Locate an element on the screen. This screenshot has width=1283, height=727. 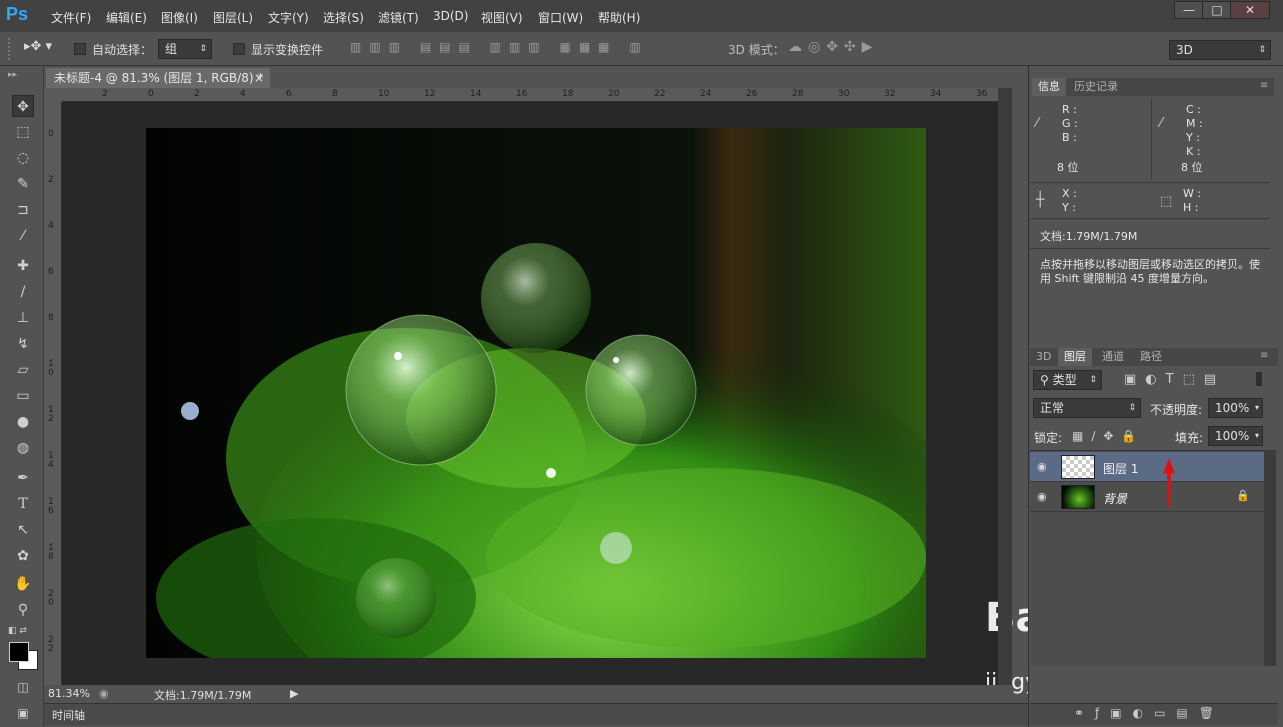
info-y: Y : is located at coordinates (1193, 137).